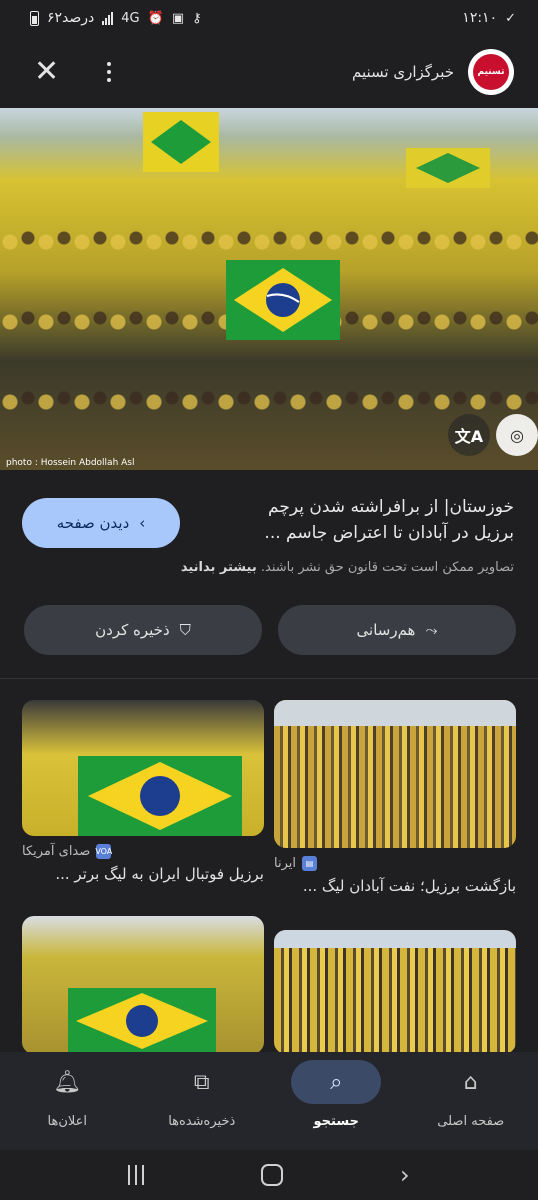 The width and height of the screenshot is (538, 1200). I want to click on recents-icon, so click(136, 1175).